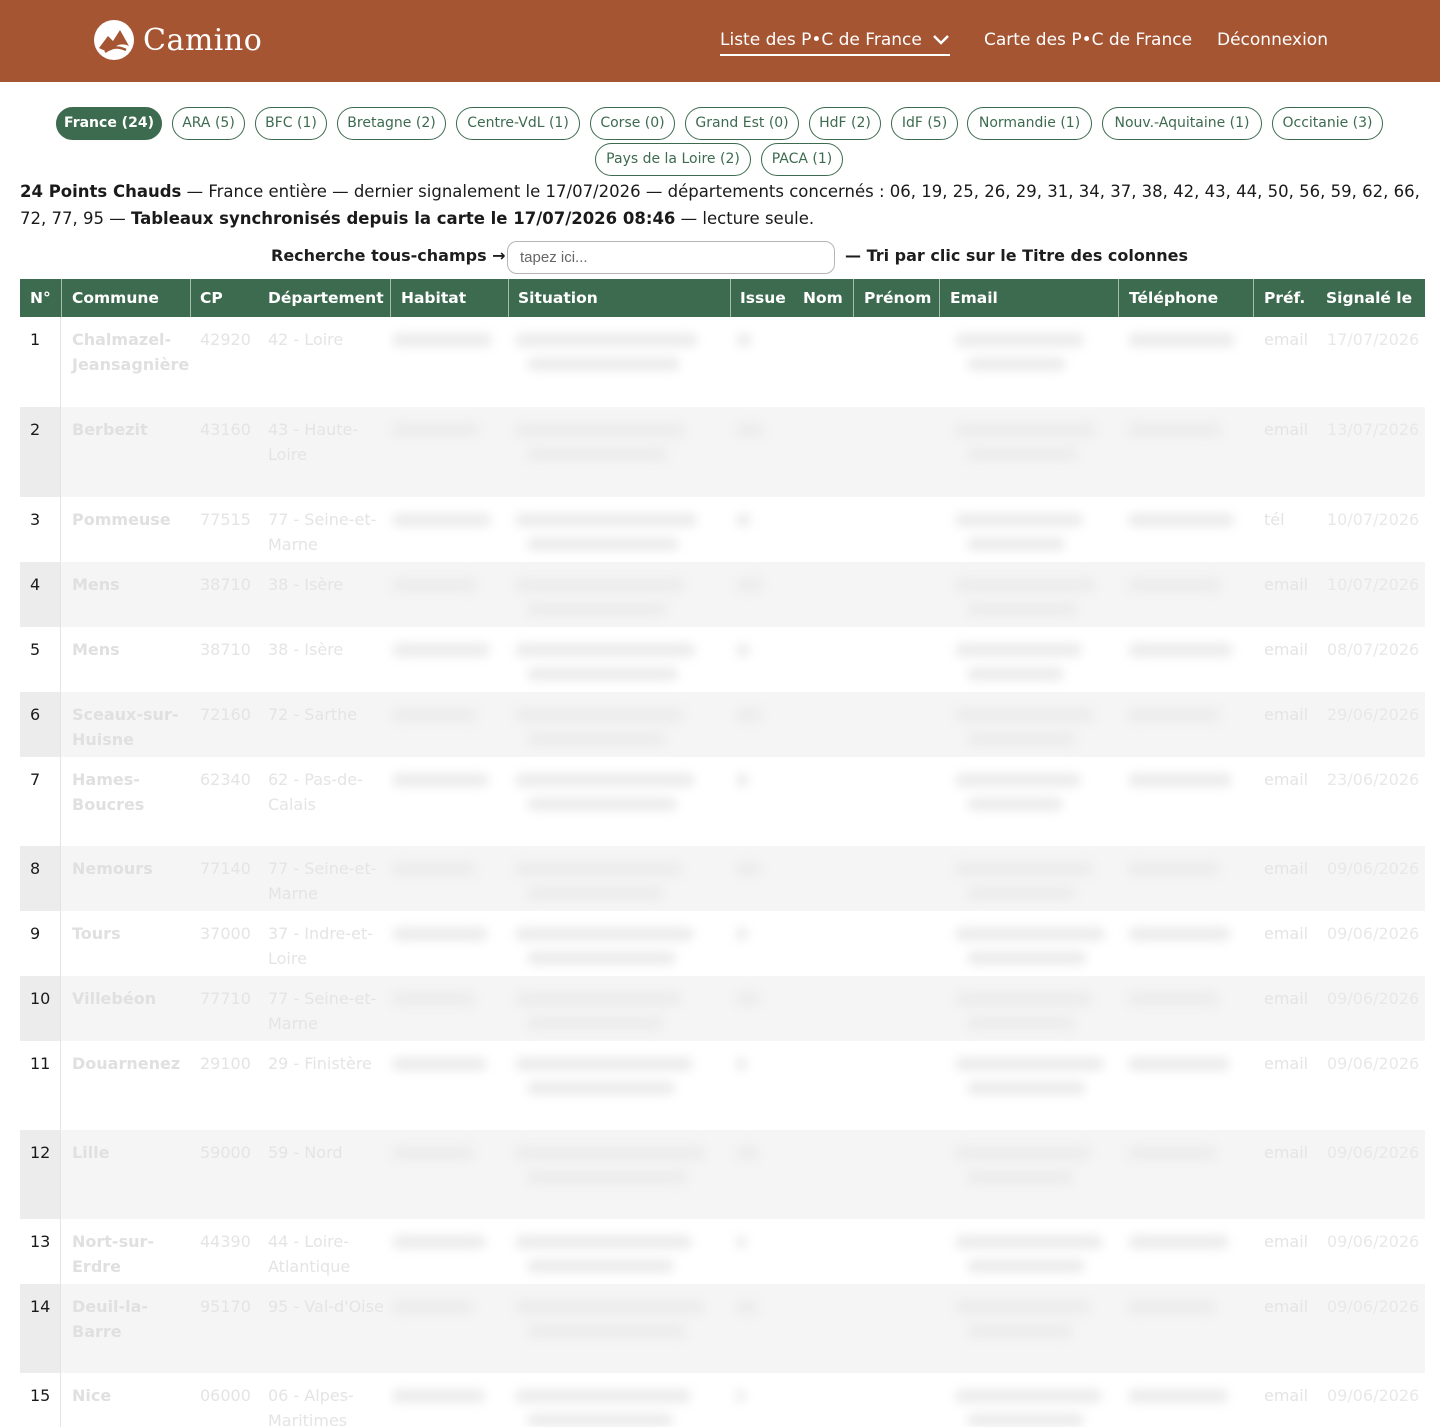 The width and height of the screenshot is (1440, 1427). Describe the element at coordinates (802, 159) in the screenshot. I see `region-pill-paca: PACA (1)` at that location.